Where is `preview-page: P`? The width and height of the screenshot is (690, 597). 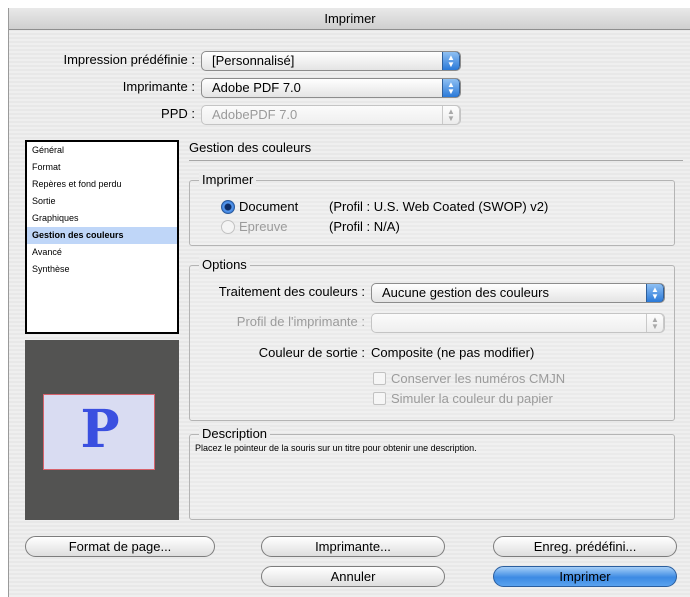
preview-page: P is located at coordinates (99, 432).